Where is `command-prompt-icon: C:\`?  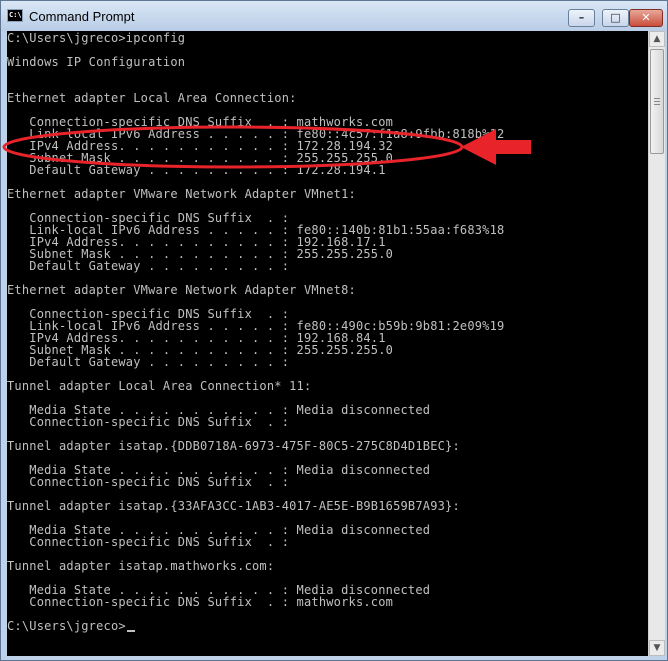 command-prompt-icon: C:\ is located at coordinates (15, 15).